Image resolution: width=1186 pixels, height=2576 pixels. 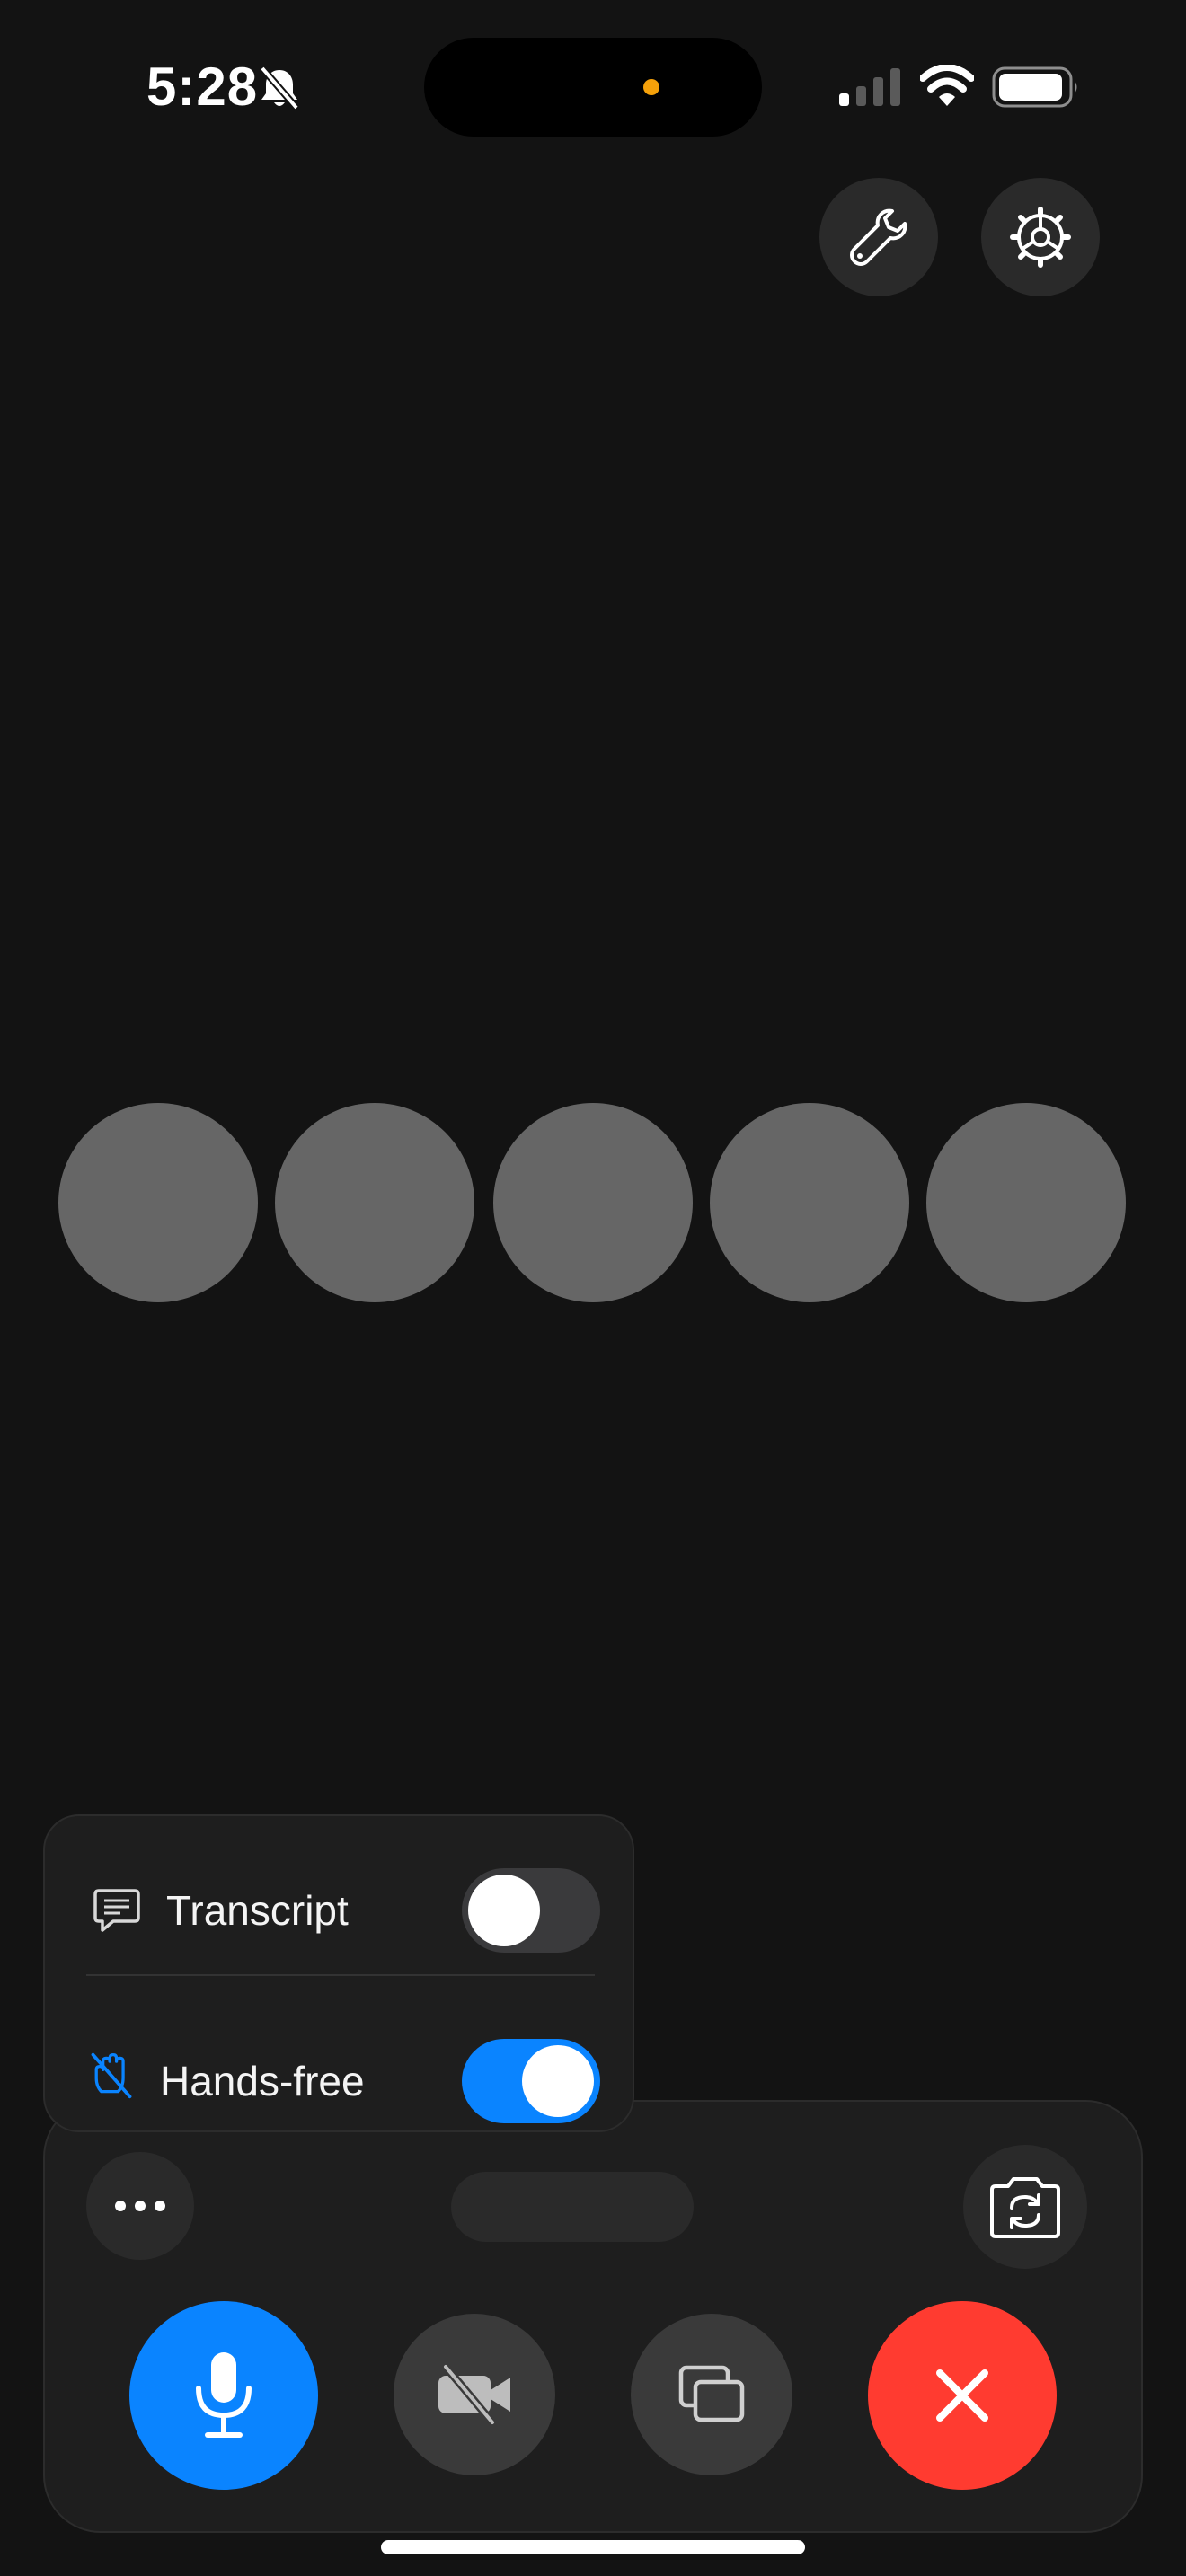 I want to click on transcript-bubble-icon, so click(x=116, y=1910).